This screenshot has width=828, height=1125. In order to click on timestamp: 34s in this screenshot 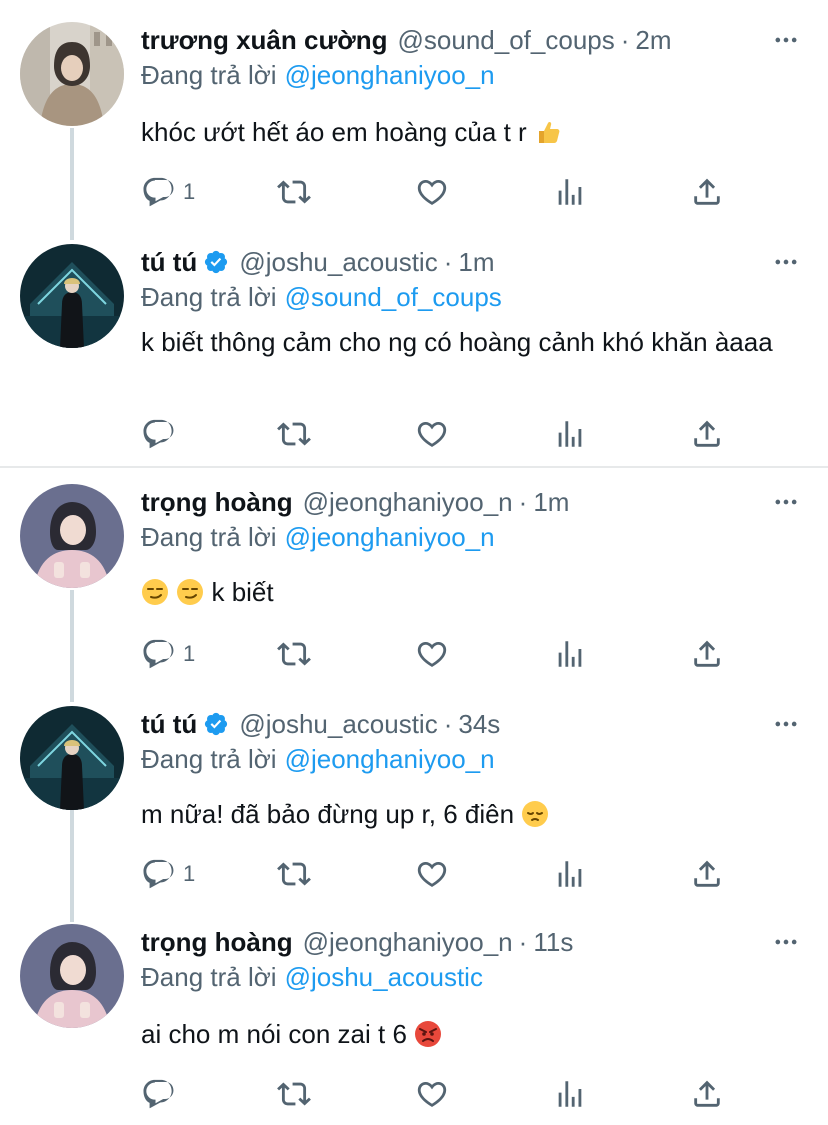, I will do `click(479, 724)`.